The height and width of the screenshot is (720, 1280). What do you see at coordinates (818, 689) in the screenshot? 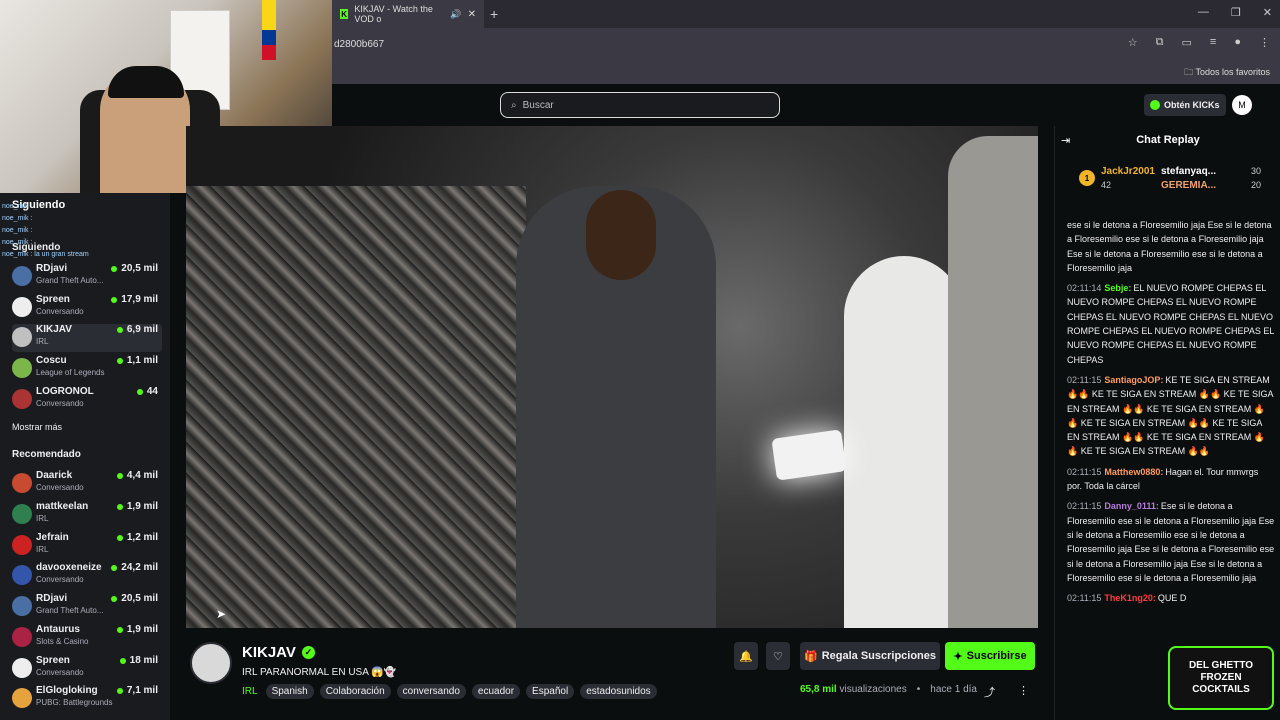
I see `views-count: 65,8 mil` at bounding box center [818, 689].